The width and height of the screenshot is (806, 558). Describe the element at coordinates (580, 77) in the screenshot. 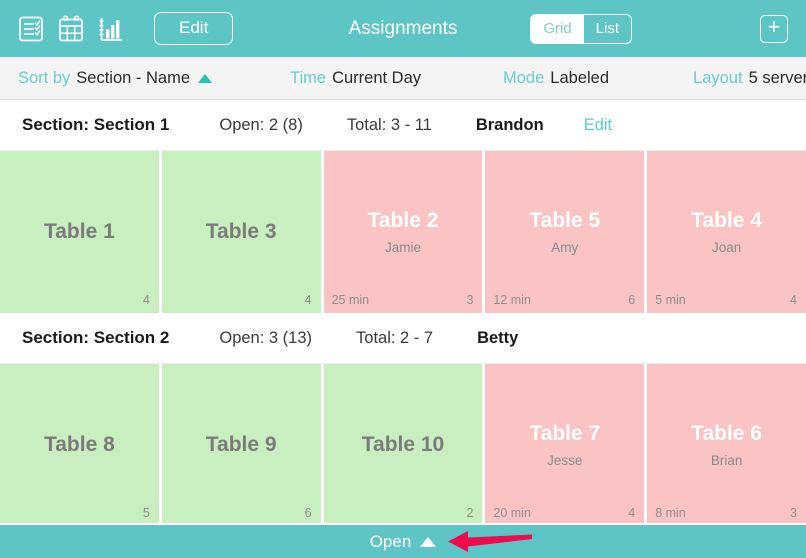

I see `filter-mode-value: Labeled` at that location.